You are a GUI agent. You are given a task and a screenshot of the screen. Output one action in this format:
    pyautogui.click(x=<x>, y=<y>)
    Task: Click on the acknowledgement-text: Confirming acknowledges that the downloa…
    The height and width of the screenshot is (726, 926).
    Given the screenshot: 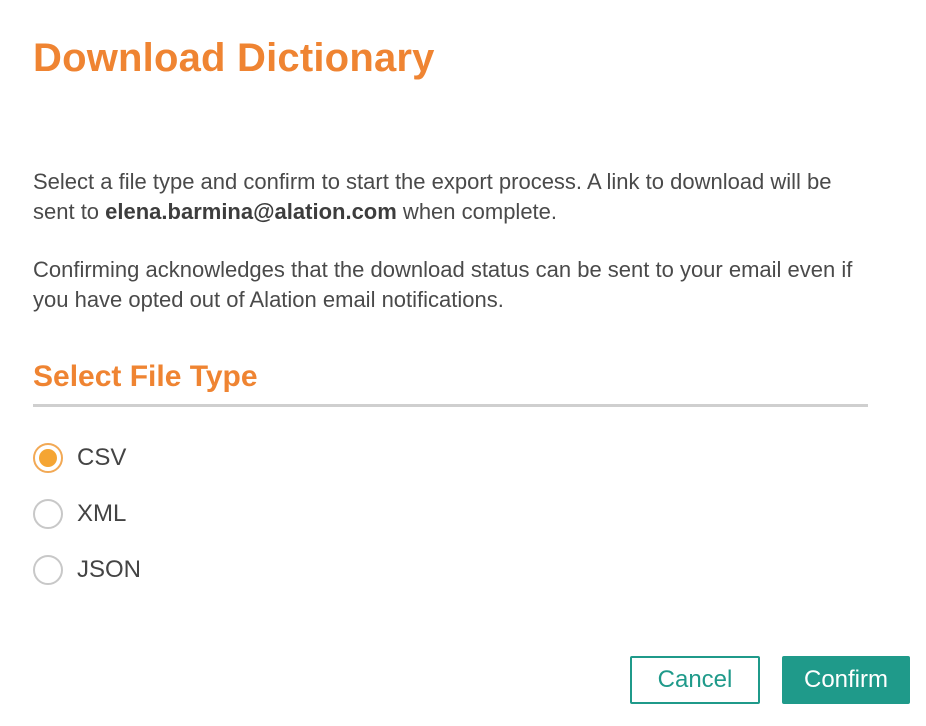 What is the action you would take?
    pyautogui.click(x=443, y=284)
    